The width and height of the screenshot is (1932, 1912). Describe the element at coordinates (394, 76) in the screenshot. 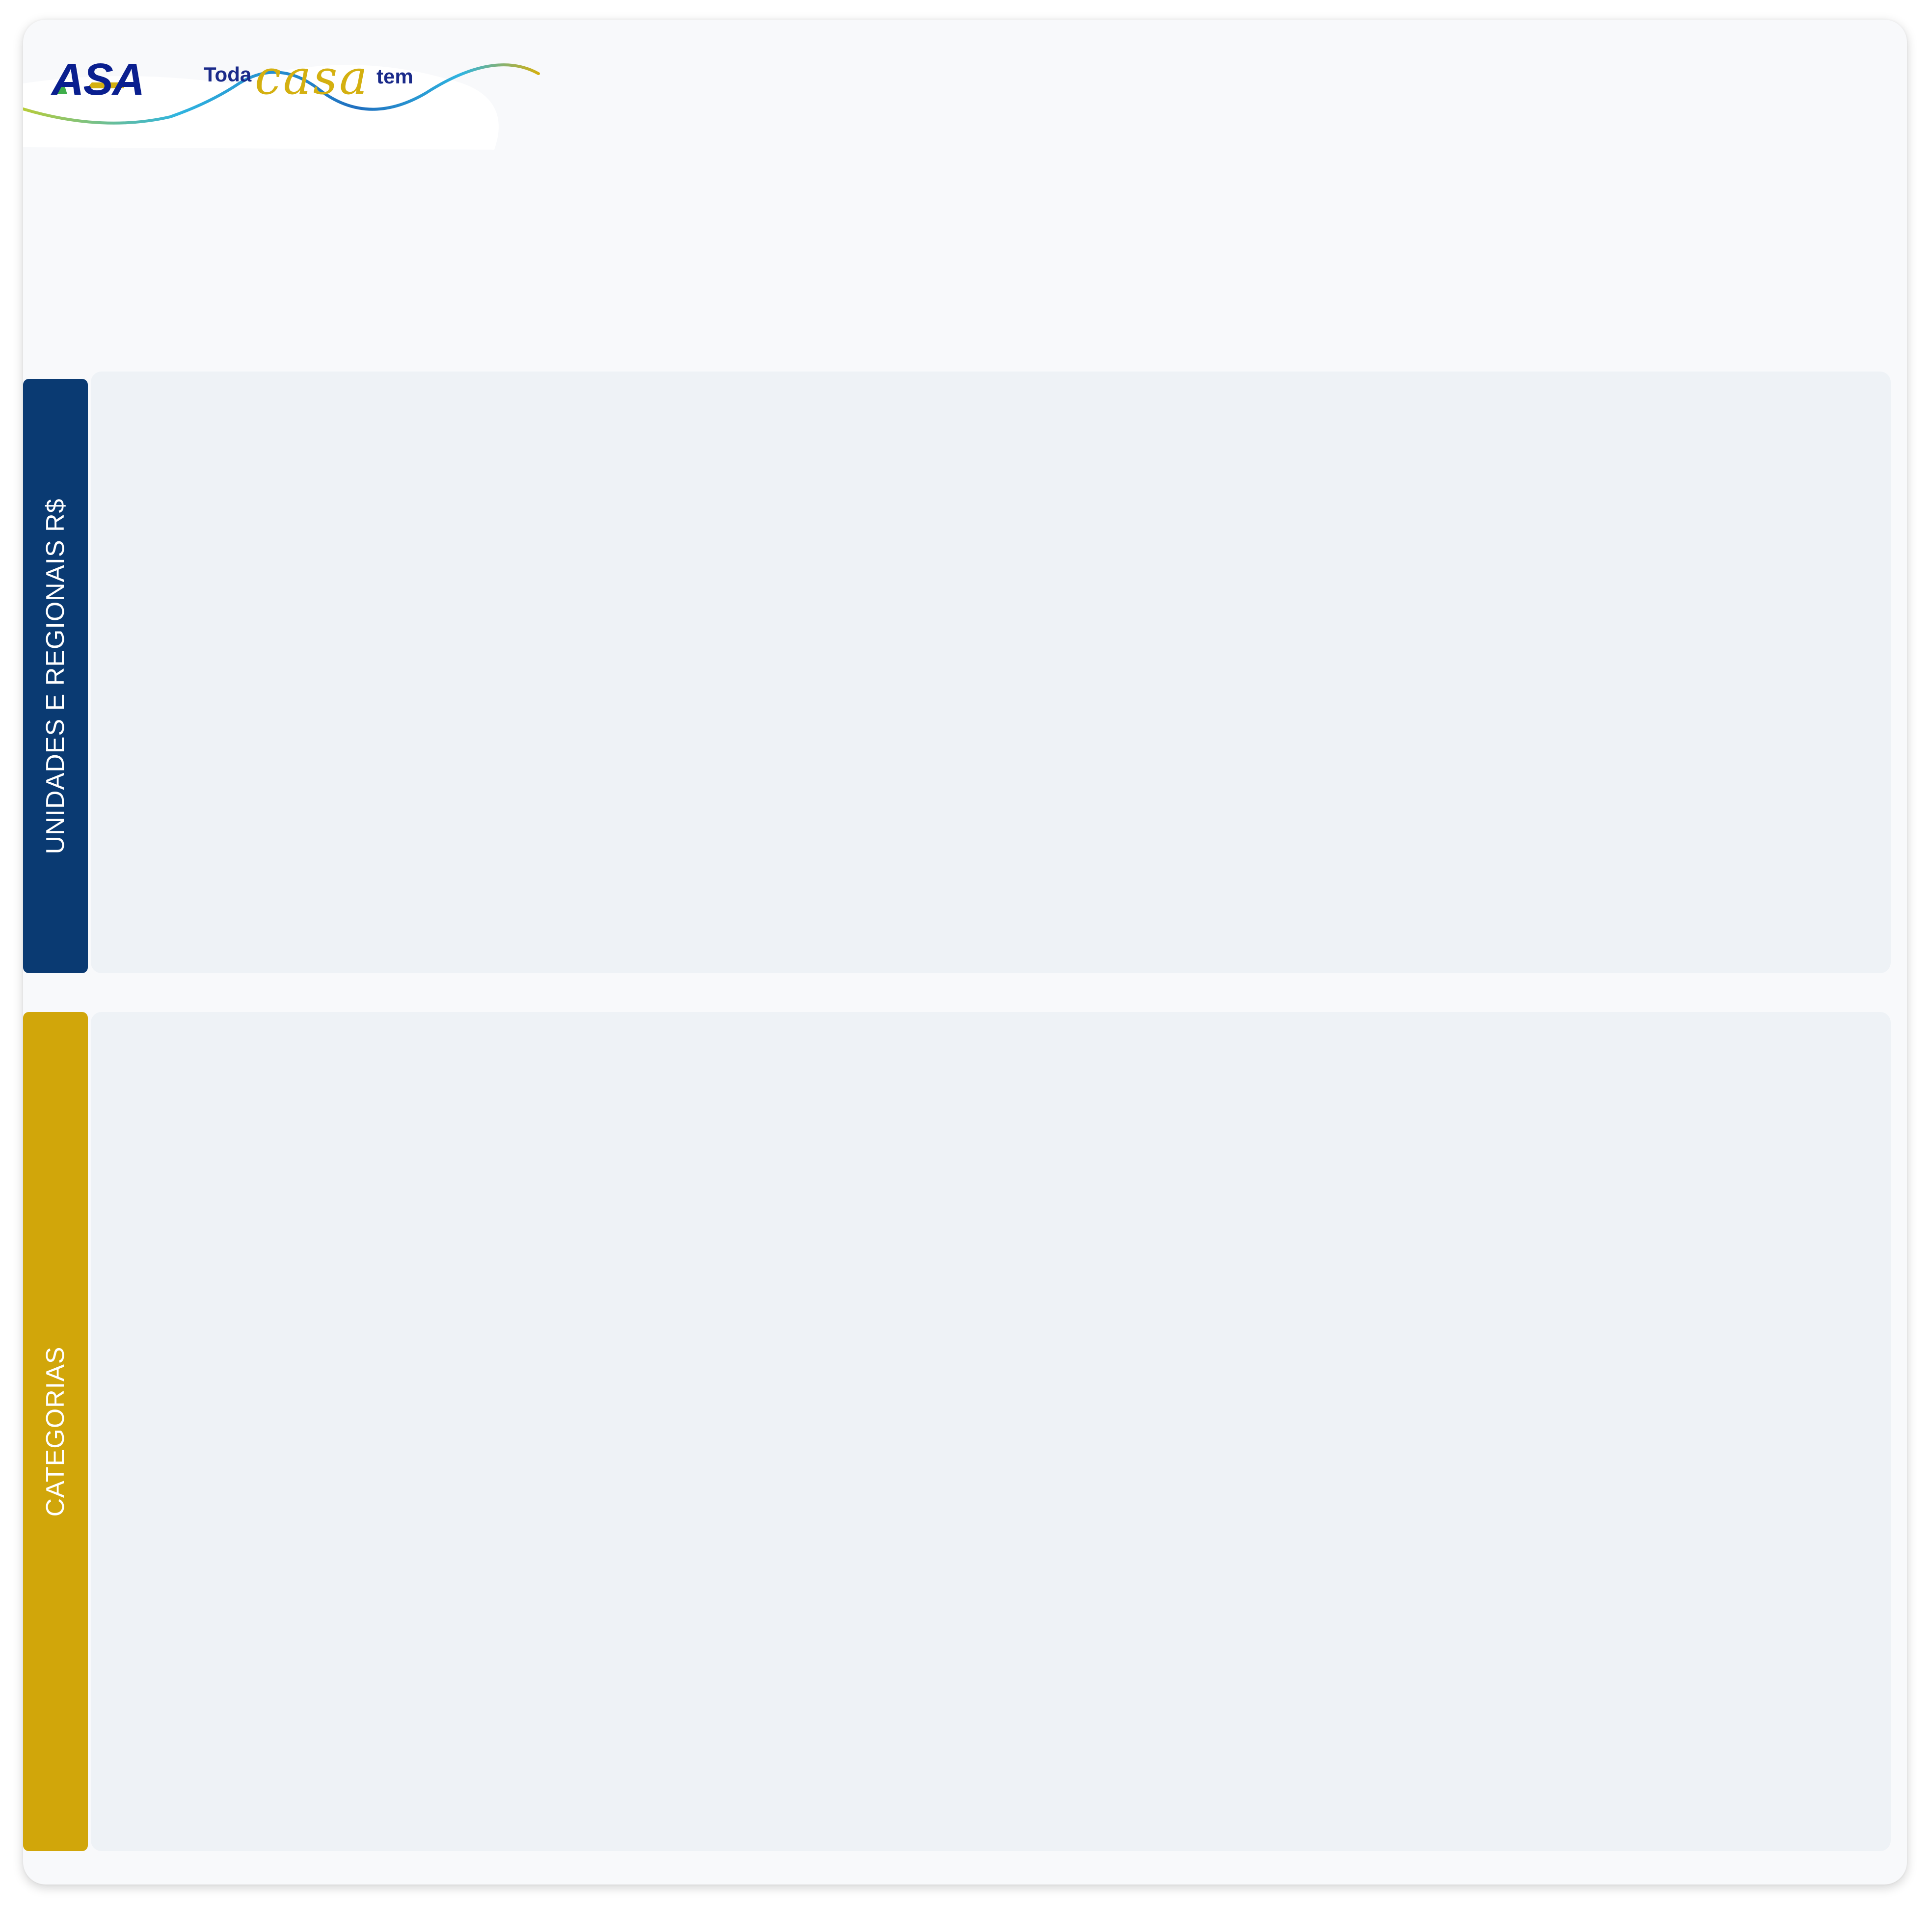

I see `tagline-suffix: tem` at that location.